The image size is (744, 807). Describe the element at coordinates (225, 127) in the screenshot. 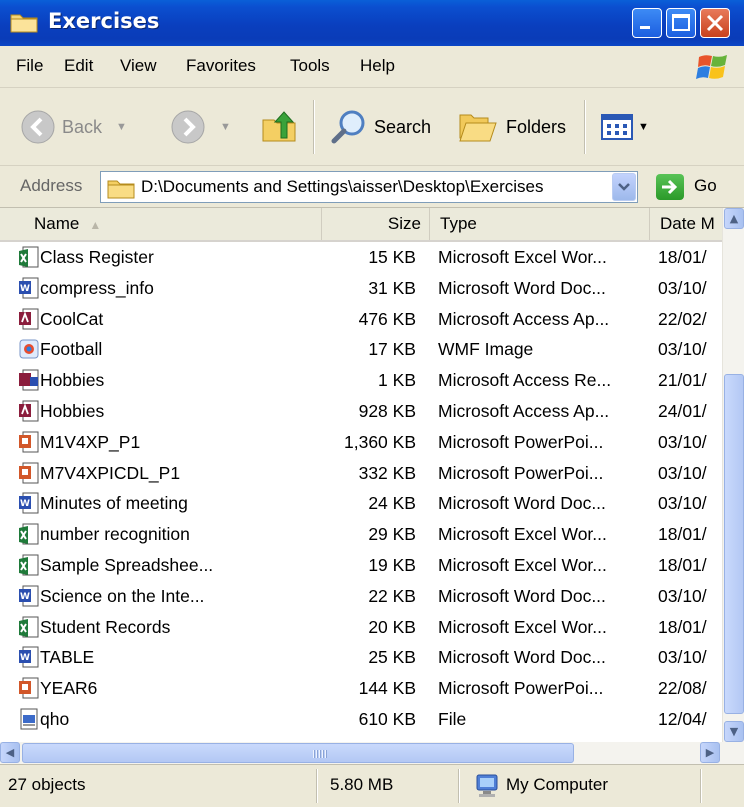

I see `forward-dropdown-icon: ▼` at that location.